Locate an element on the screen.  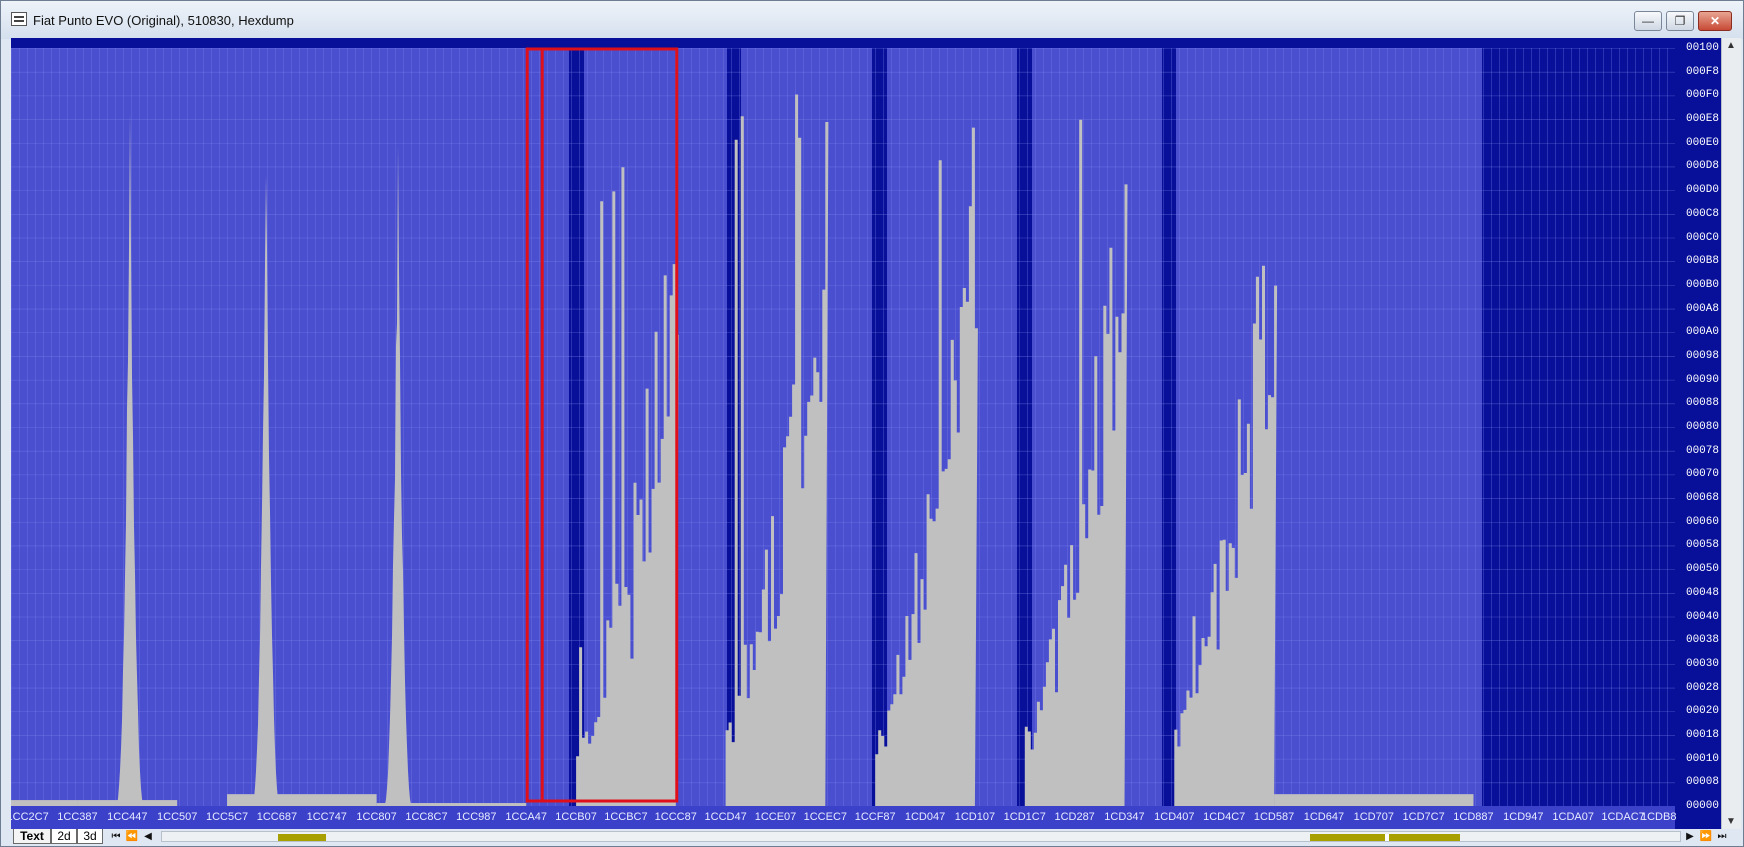
y-tick-label: 000C0 is located at coordinates (1702, 237).